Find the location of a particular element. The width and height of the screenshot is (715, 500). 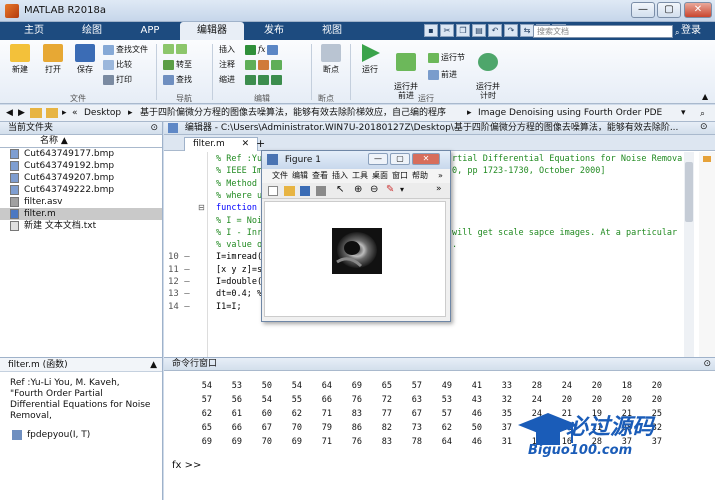

file-list-item: 新建 文本文档.txt is located at coordinates (81, 226).